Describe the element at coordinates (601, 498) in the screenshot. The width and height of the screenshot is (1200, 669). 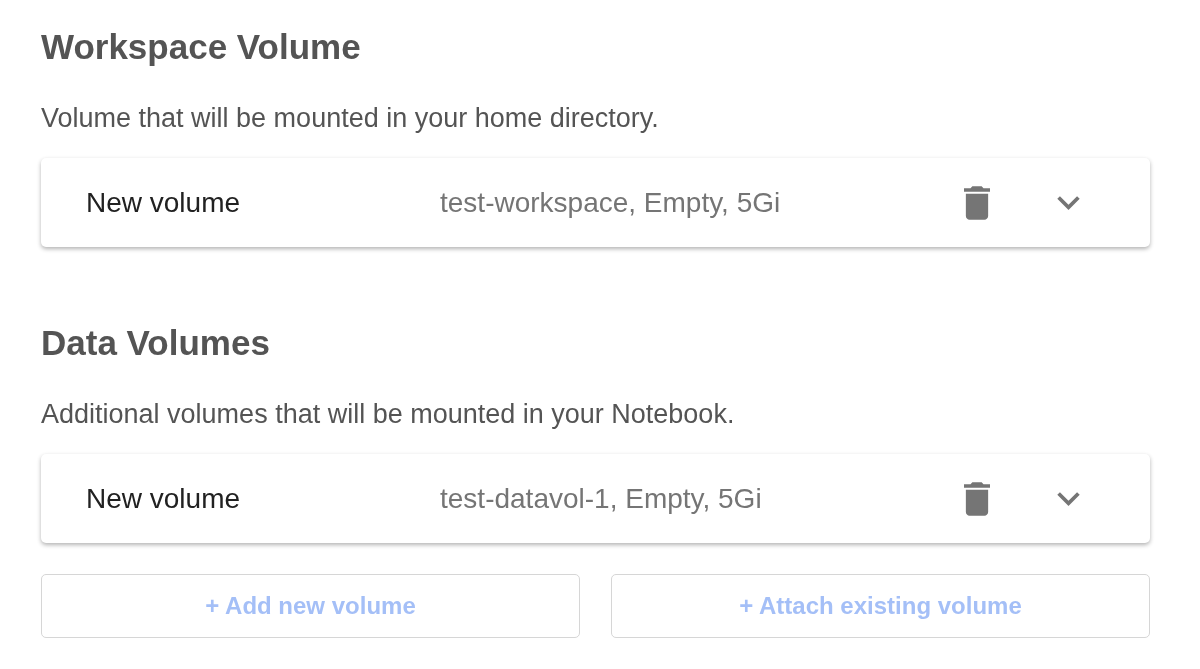
I see `volume-summary: test-datavol-1, Empty, 5Gi` at that location.